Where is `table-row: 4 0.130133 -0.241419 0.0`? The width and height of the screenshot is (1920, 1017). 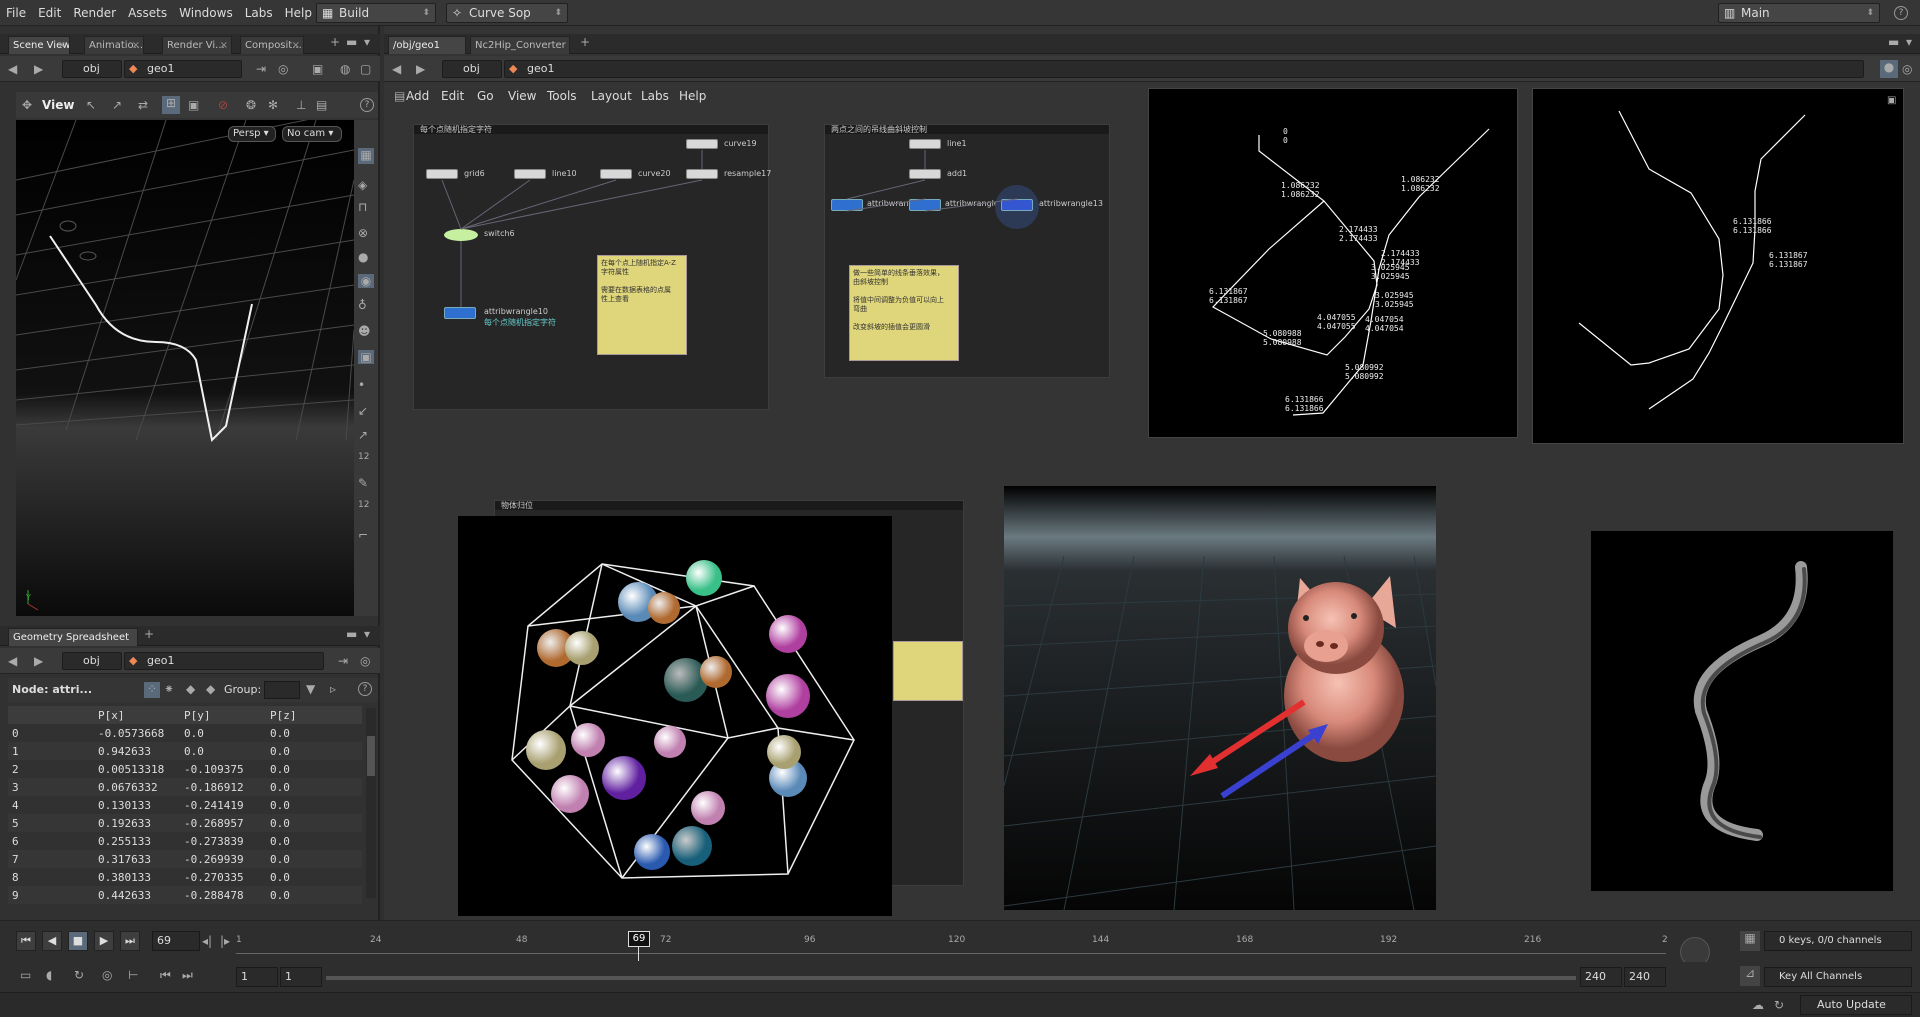
table-row: 4 0.130133 -0.241419 0.0 is located at coordinates (185, 805).